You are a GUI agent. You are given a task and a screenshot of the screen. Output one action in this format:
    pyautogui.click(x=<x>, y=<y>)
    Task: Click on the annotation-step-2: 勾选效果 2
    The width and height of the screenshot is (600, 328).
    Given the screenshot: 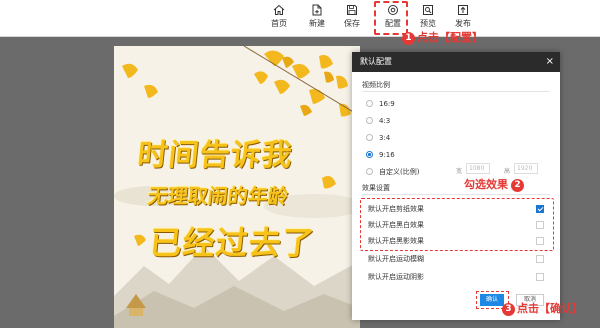 What is the action you would take?
    pyautogui.click(x=494, y=185)
    